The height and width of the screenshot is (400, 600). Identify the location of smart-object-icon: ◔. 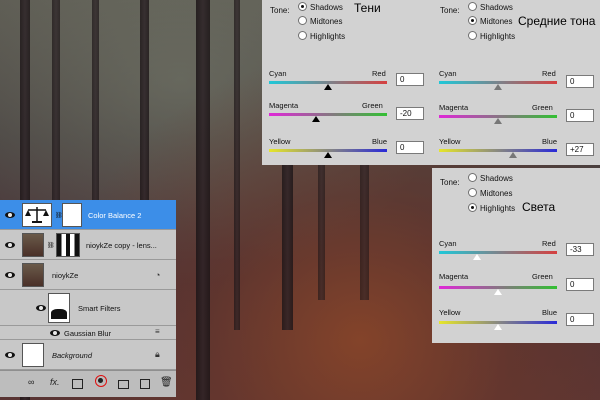
(158, 275).